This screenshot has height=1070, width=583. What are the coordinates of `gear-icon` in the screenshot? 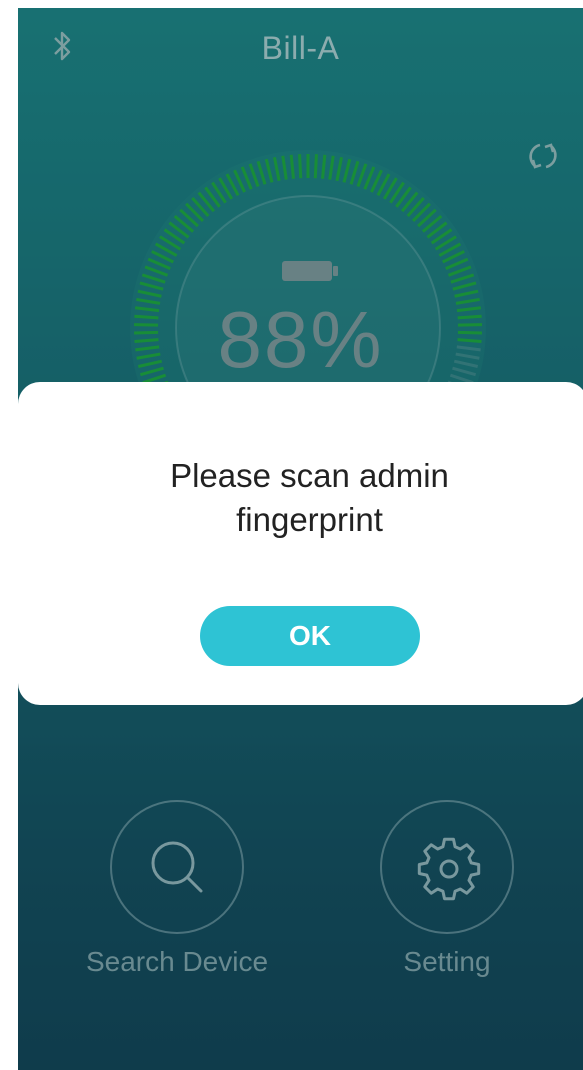 It's located at (449, 869).